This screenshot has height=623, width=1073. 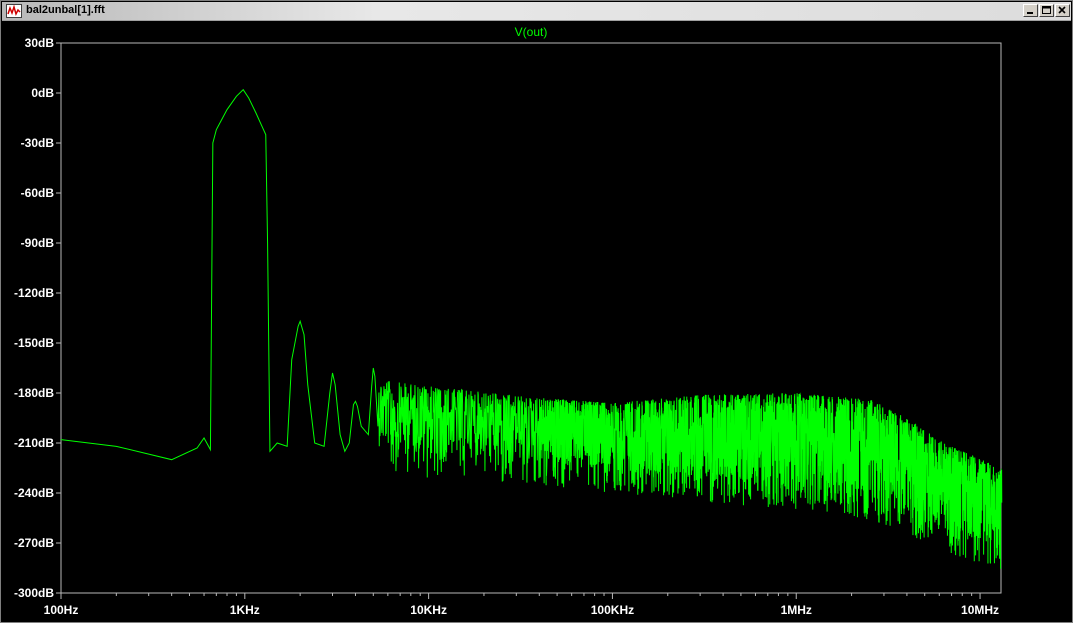 What do you see at coordinates (34, 493) in the screenshot?
I see `y-tick-label: -240dB` at bounding box center [34, 493].